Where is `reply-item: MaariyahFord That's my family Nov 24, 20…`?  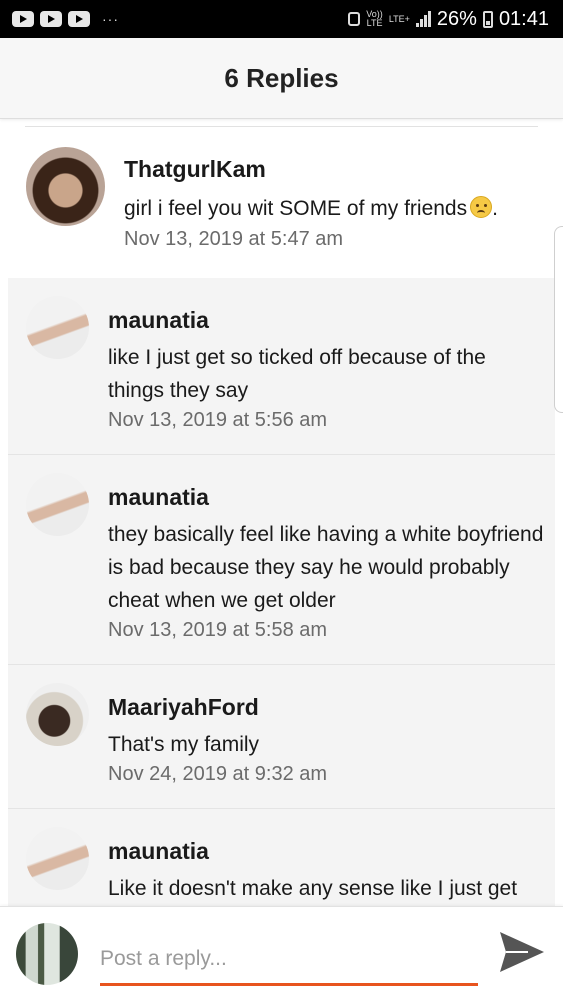
reply-item: MaariyahFord That's my family Nov 24, 20… is located at coordinates (281, 736).